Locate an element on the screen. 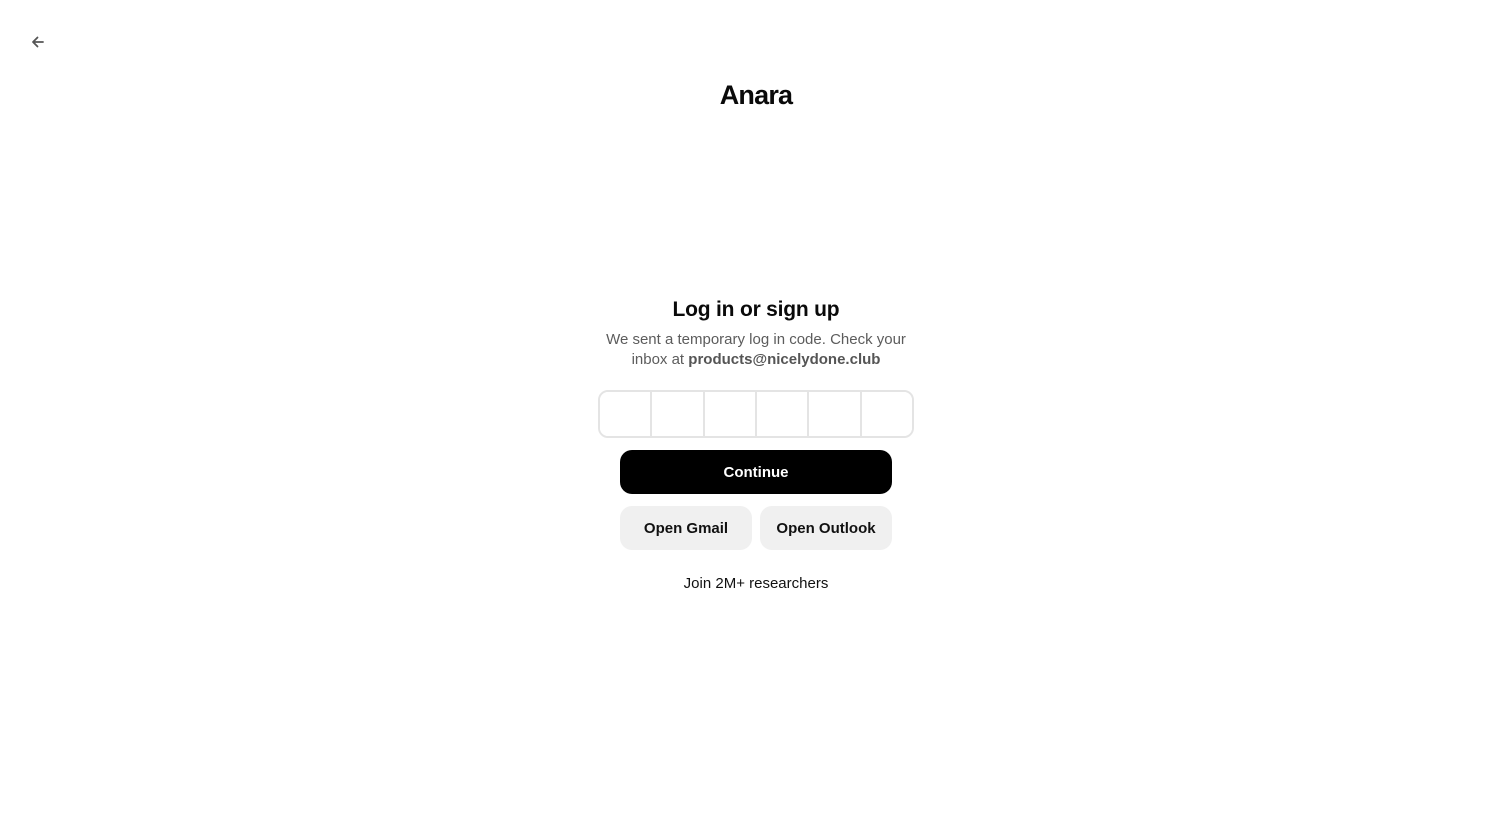 This screenshot has width=1512, height=814. back-button is located at coordinates (38, 42).